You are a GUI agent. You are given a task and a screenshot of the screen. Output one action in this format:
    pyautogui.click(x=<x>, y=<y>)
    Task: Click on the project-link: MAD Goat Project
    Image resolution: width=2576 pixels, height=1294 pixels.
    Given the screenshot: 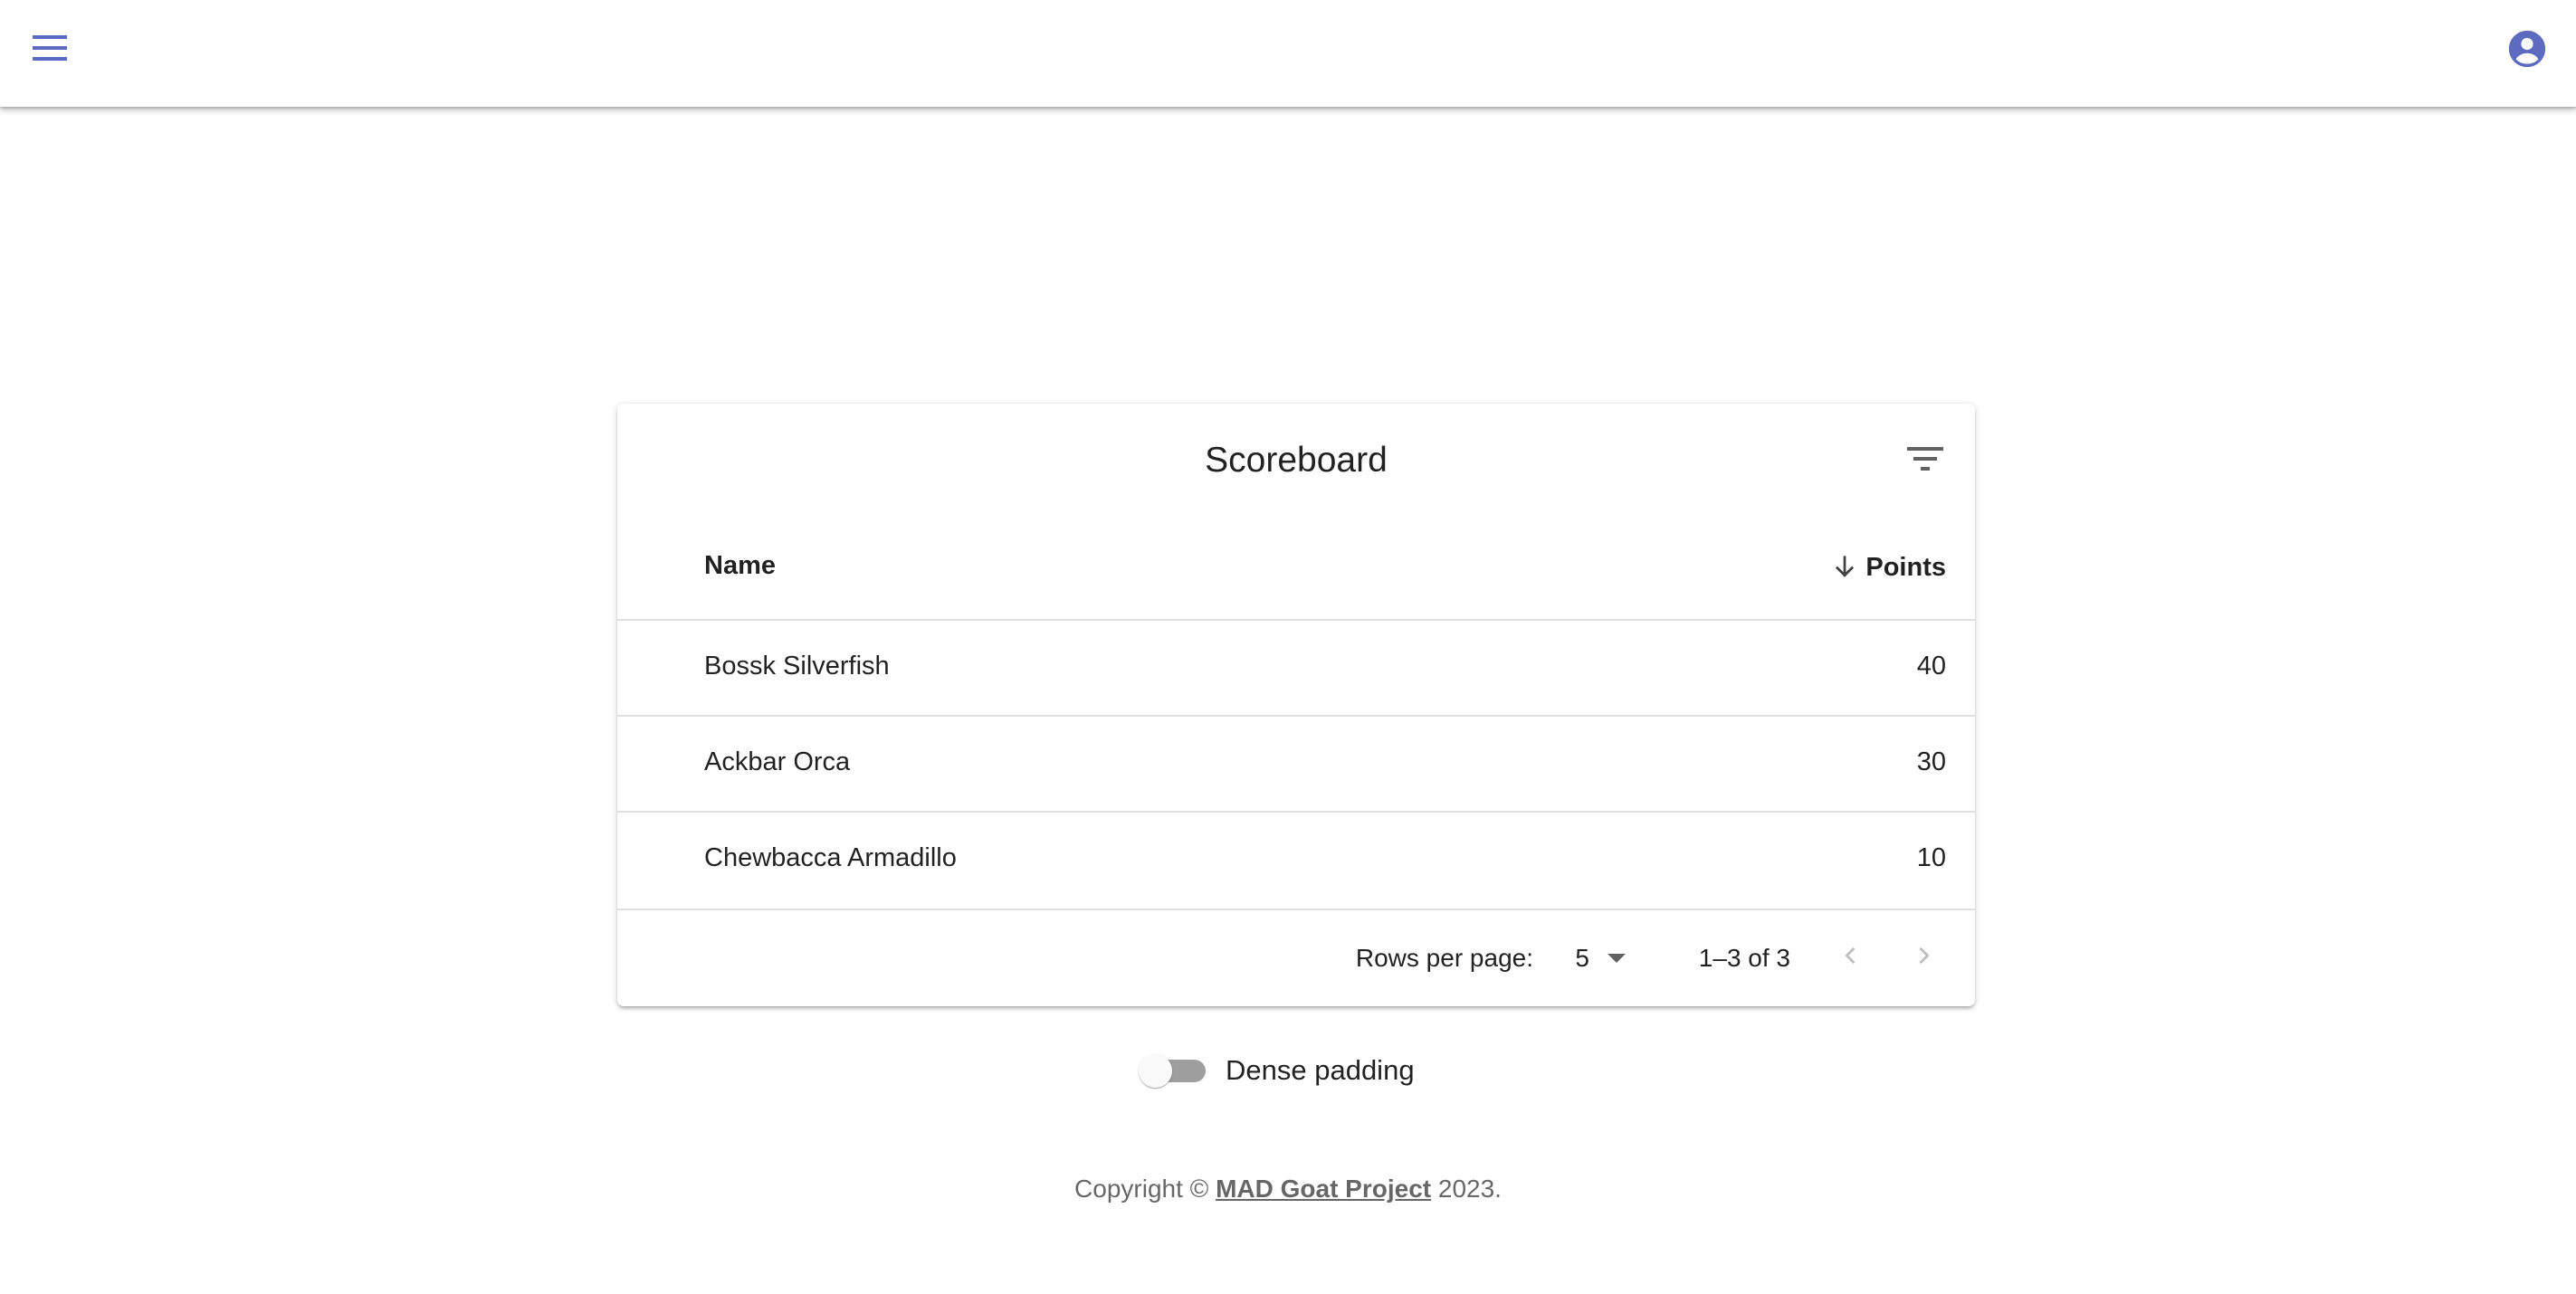 What is the action you would take?
    pyautogui.click(x=1324, y=1189)
    